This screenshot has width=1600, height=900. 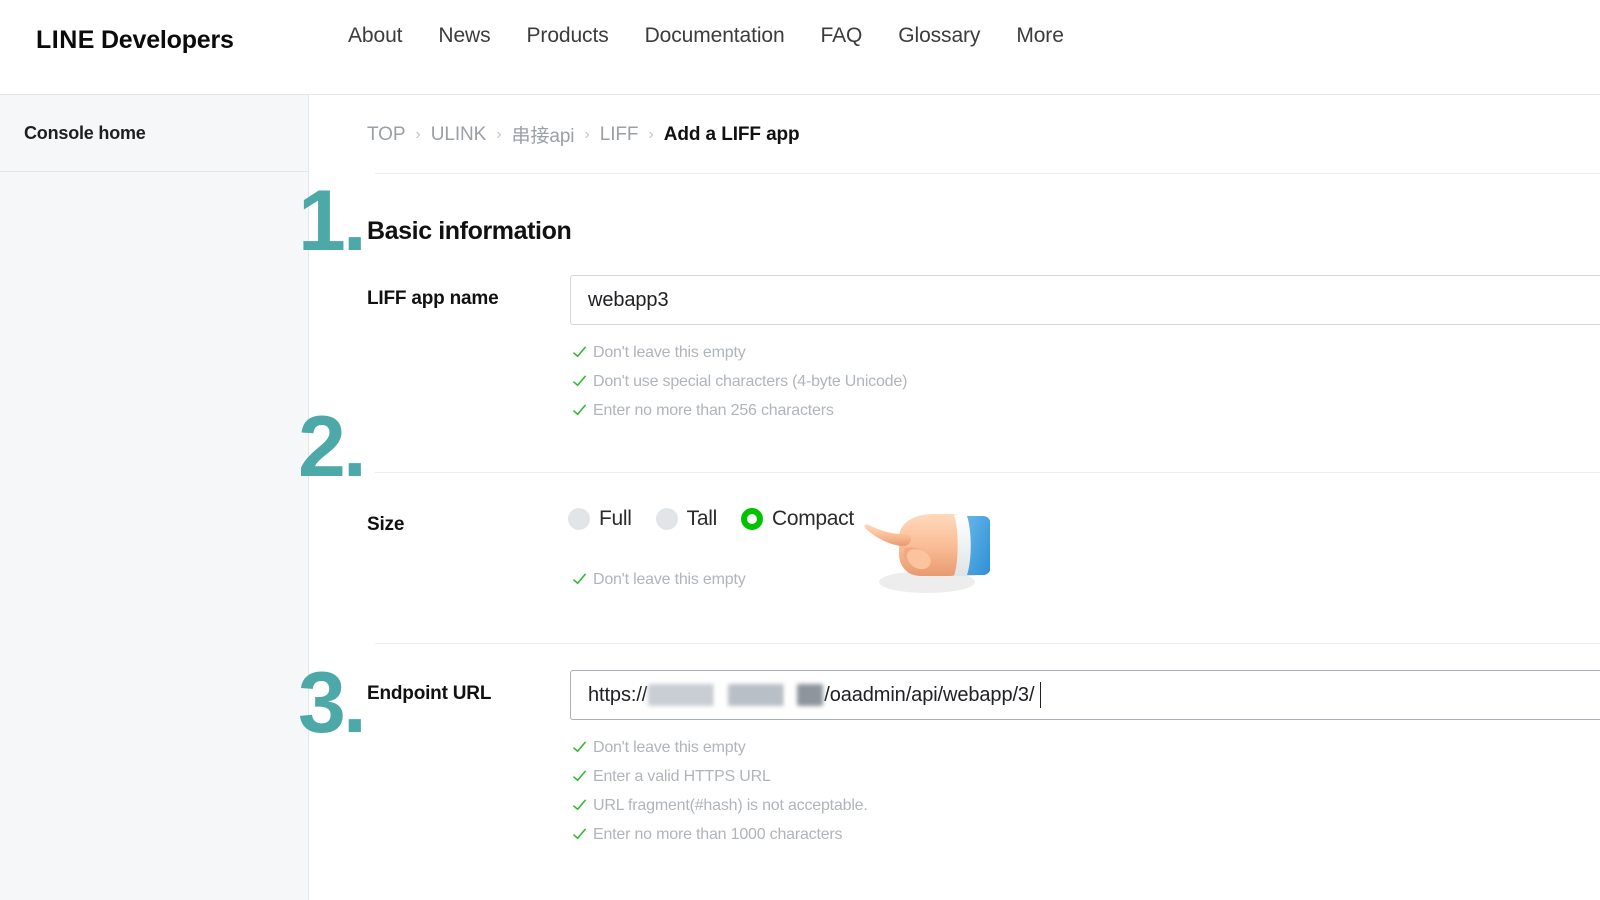 I want to click on line-developers-logo: LINE Developers, so click(x=135, y=40).